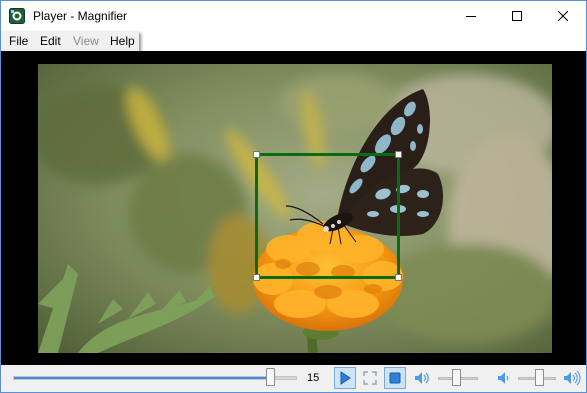 This screenshot has width=587, height=393. What do you see at coordinates (50, 41) in the screenshot?
I see `menu-edit: Edit` at bounding box center [50, 41].